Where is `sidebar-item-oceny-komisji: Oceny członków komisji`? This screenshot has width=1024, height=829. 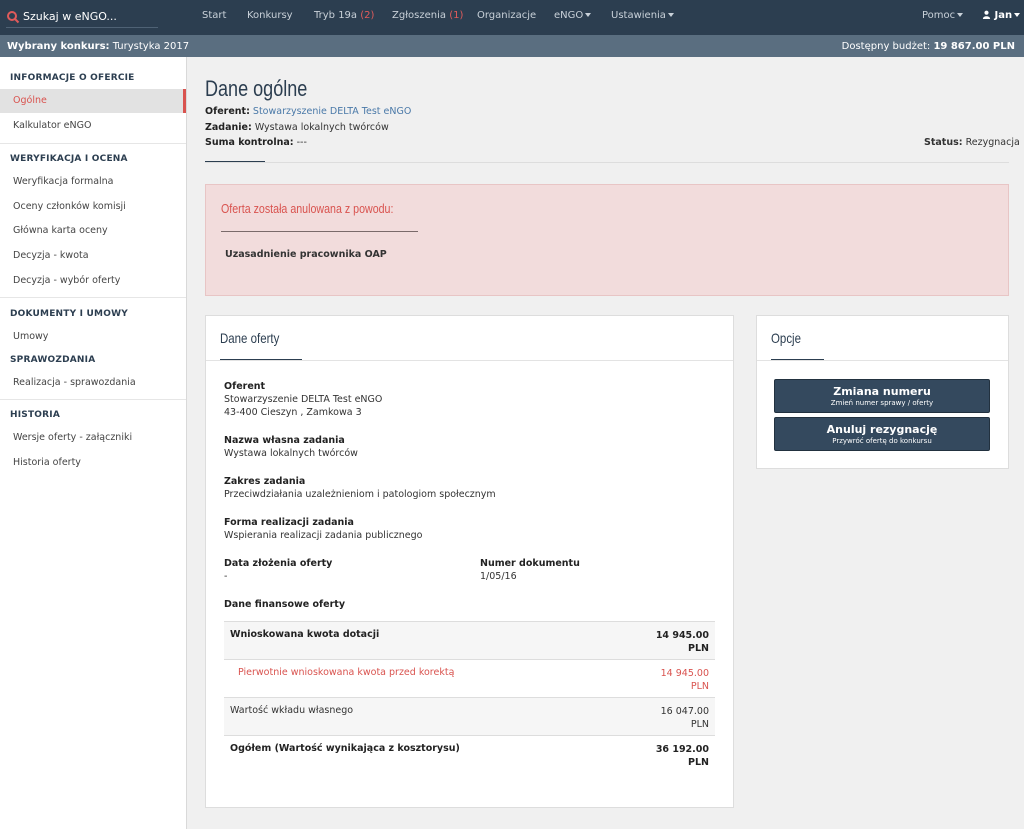 sidebar-item-oceny-komisji: Oceny członków komisji is located at coordinates (93, 207).